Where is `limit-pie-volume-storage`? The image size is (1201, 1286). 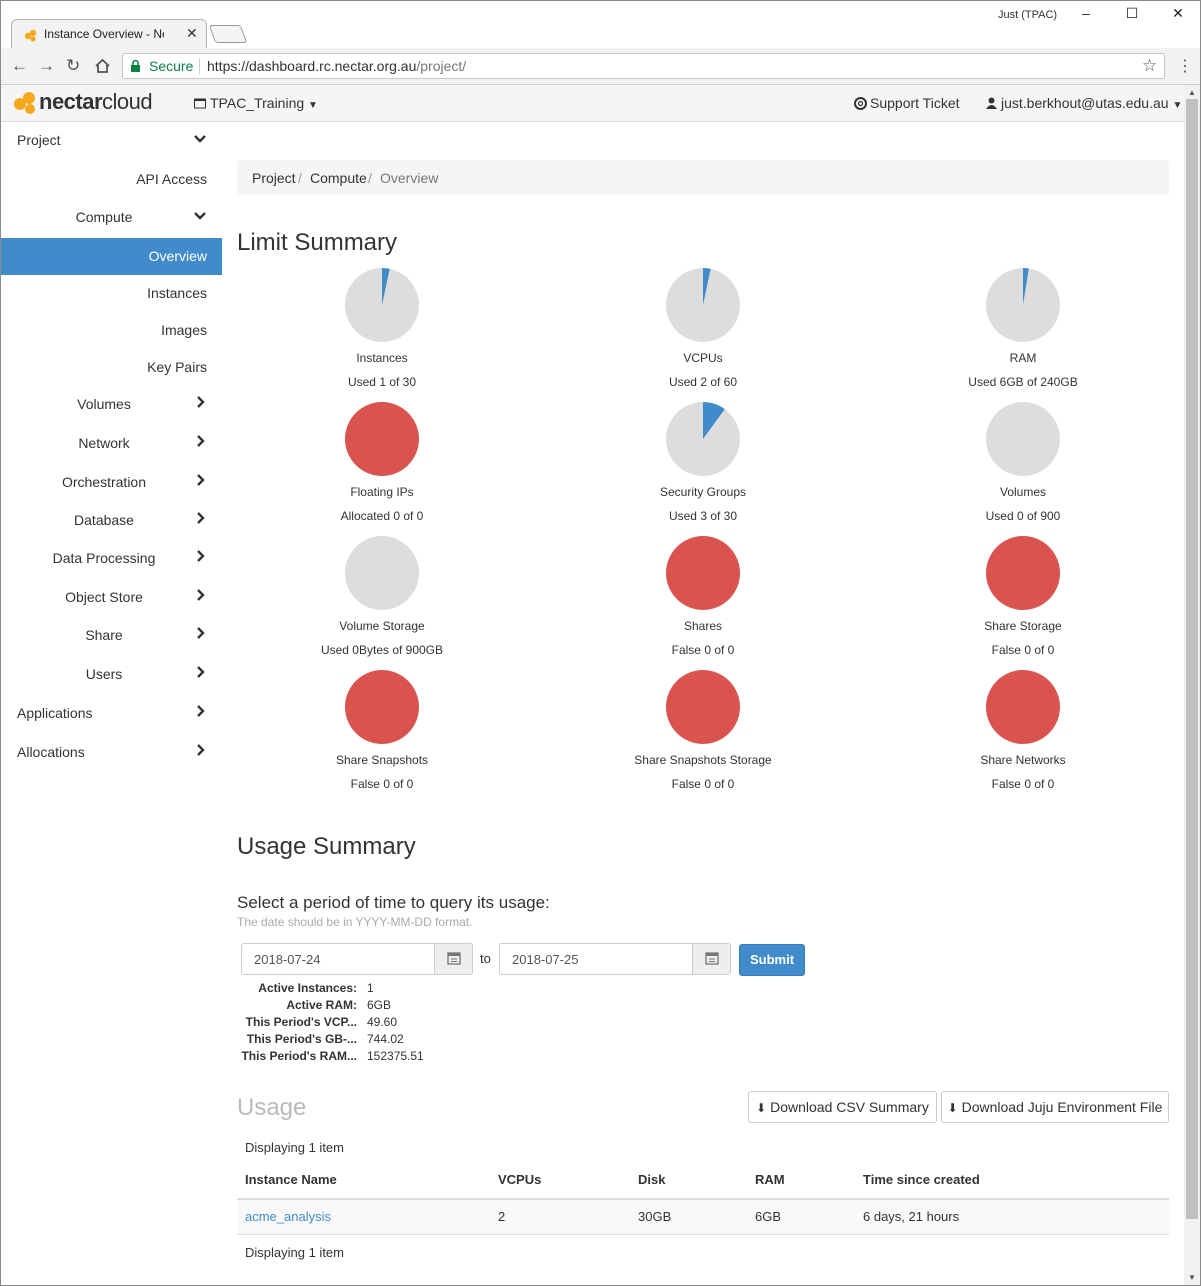
limit-pie-volume-storage is located at coordinates (382, 573).